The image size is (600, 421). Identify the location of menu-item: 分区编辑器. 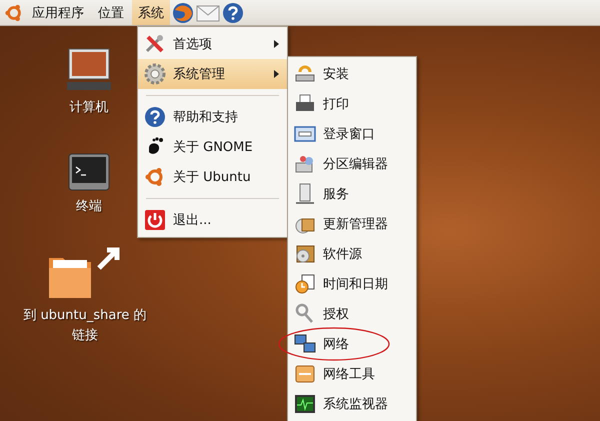
(352, 164).